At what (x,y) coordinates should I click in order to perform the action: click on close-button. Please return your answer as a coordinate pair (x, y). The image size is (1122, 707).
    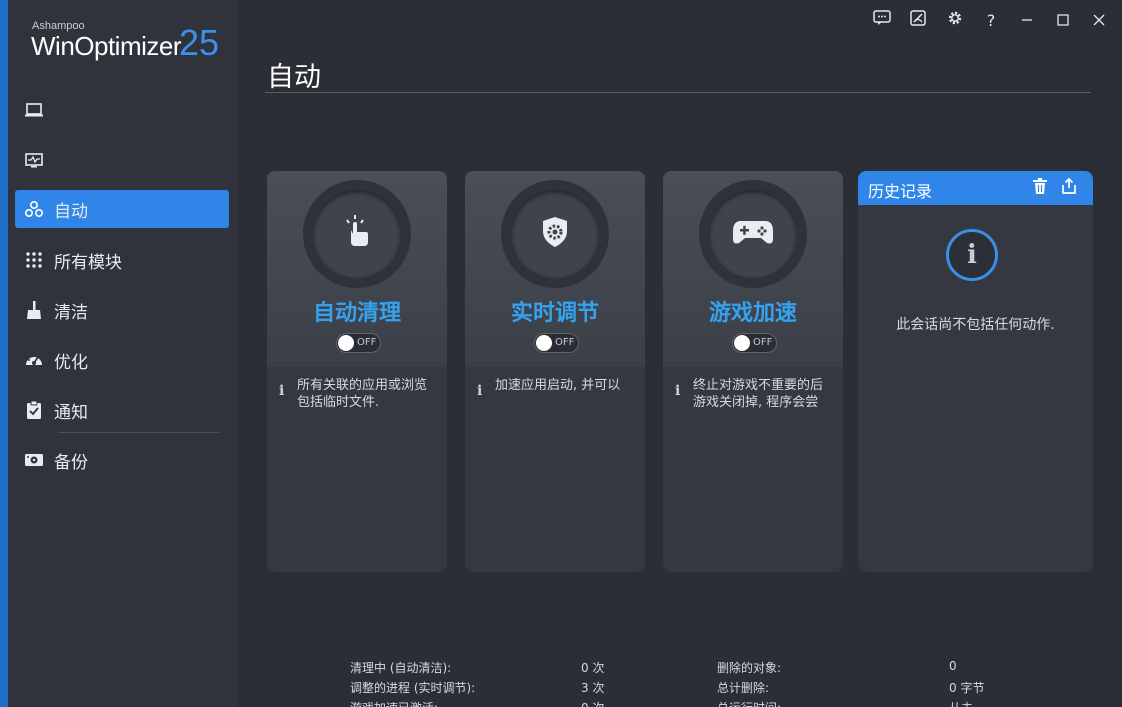
    Looking at the image, I should click on (1099, 20).